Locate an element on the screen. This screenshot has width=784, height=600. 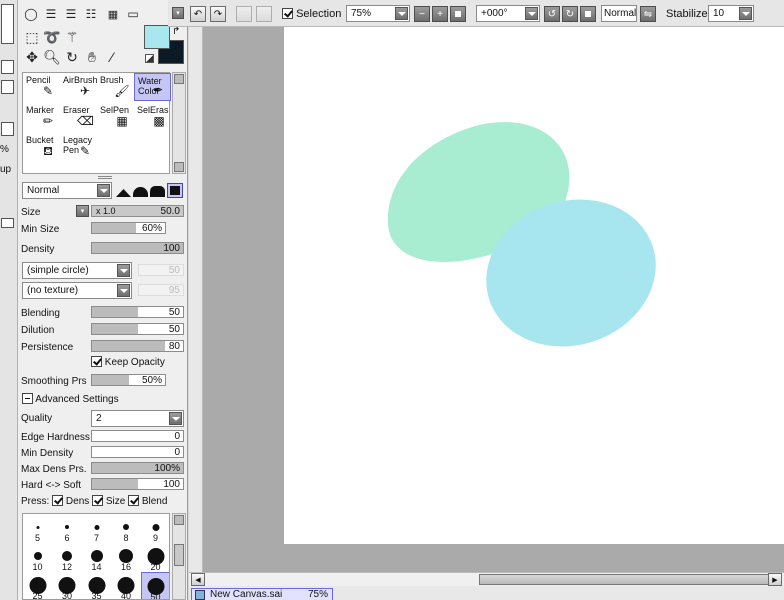
brush-tool-bucket: Bucket ⛾ is located at coordinates (41, 147).